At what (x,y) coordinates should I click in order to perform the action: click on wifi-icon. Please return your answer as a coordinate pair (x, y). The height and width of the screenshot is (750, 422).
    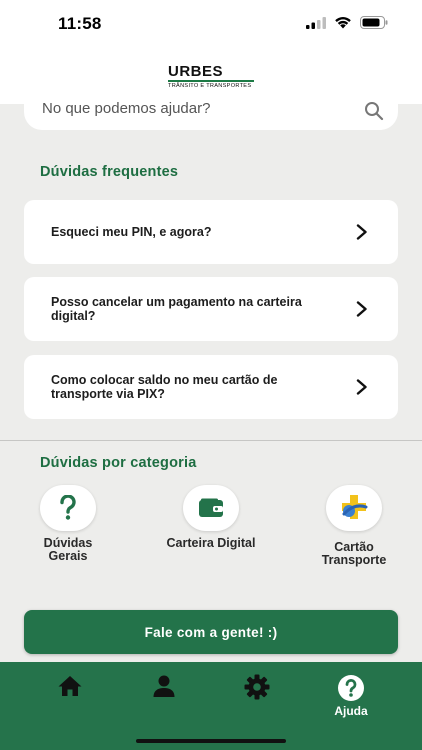
    Looking at the image, I should click on (343, 23).